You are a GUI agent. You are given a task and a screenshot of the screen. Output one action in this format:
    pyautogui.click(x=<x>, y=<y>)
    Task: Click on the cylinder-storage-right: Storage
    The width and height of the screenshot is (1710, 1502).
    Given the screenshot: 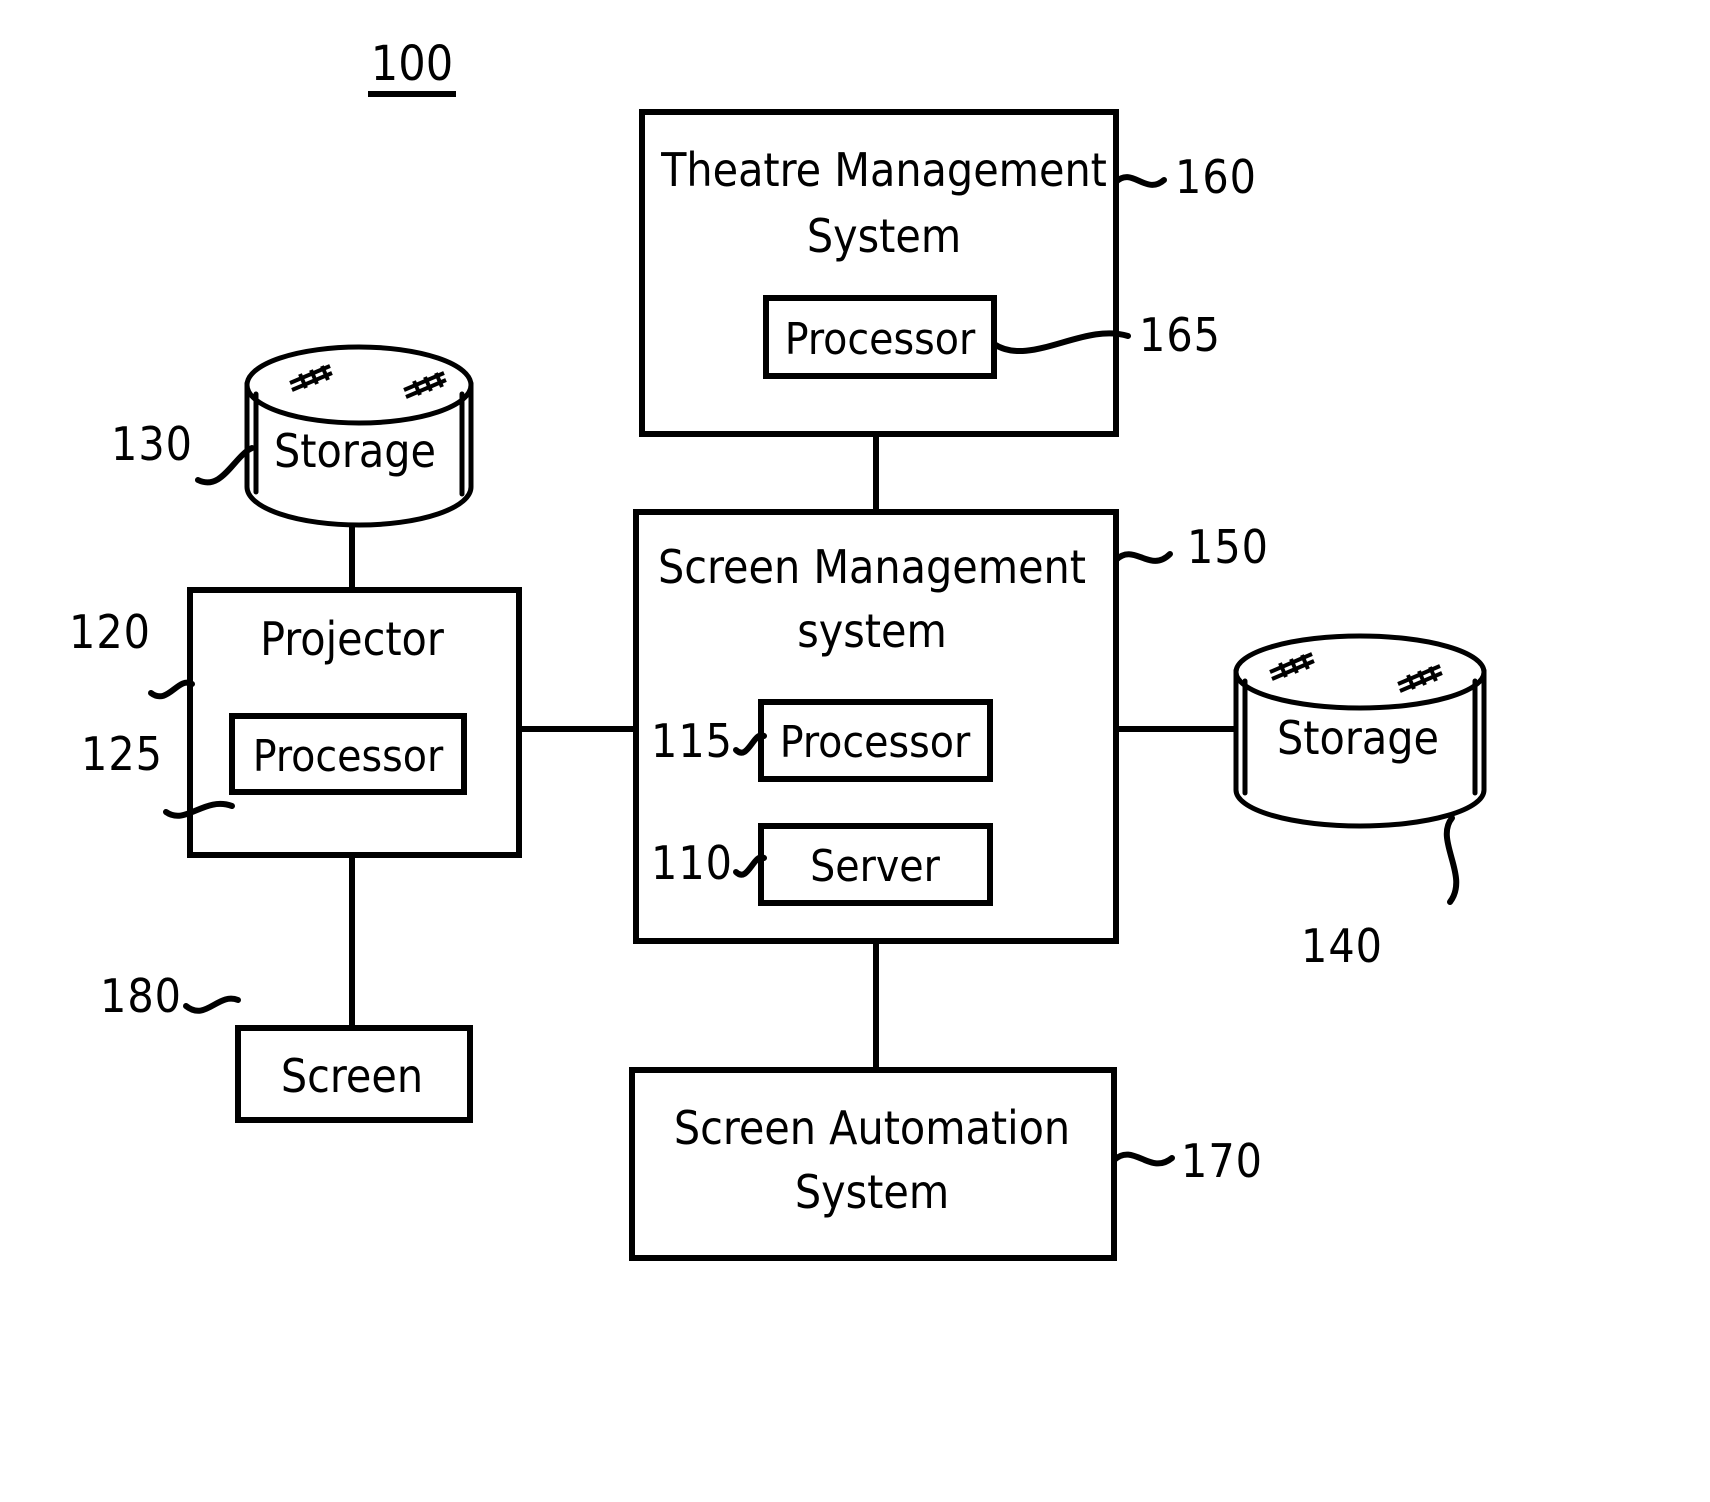 What is the action you would take?
    pyautogui.click(x=1360, y=731)
    